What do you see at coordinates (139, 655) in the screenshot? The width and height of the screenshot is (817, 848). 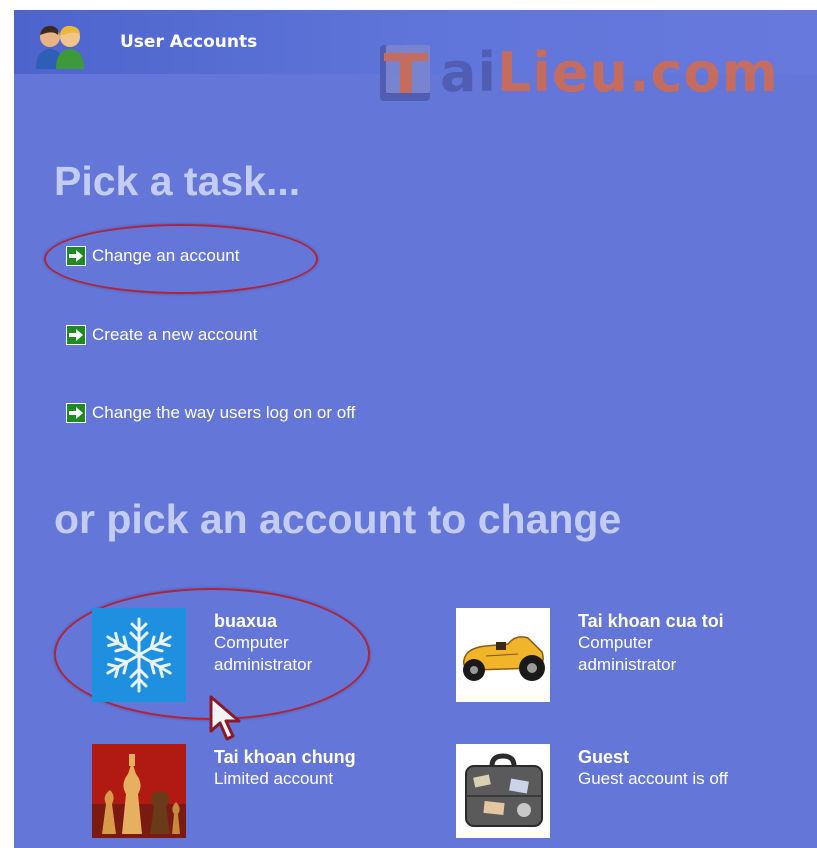 I see `snowflake-picture` at bounding box center [139, 655].